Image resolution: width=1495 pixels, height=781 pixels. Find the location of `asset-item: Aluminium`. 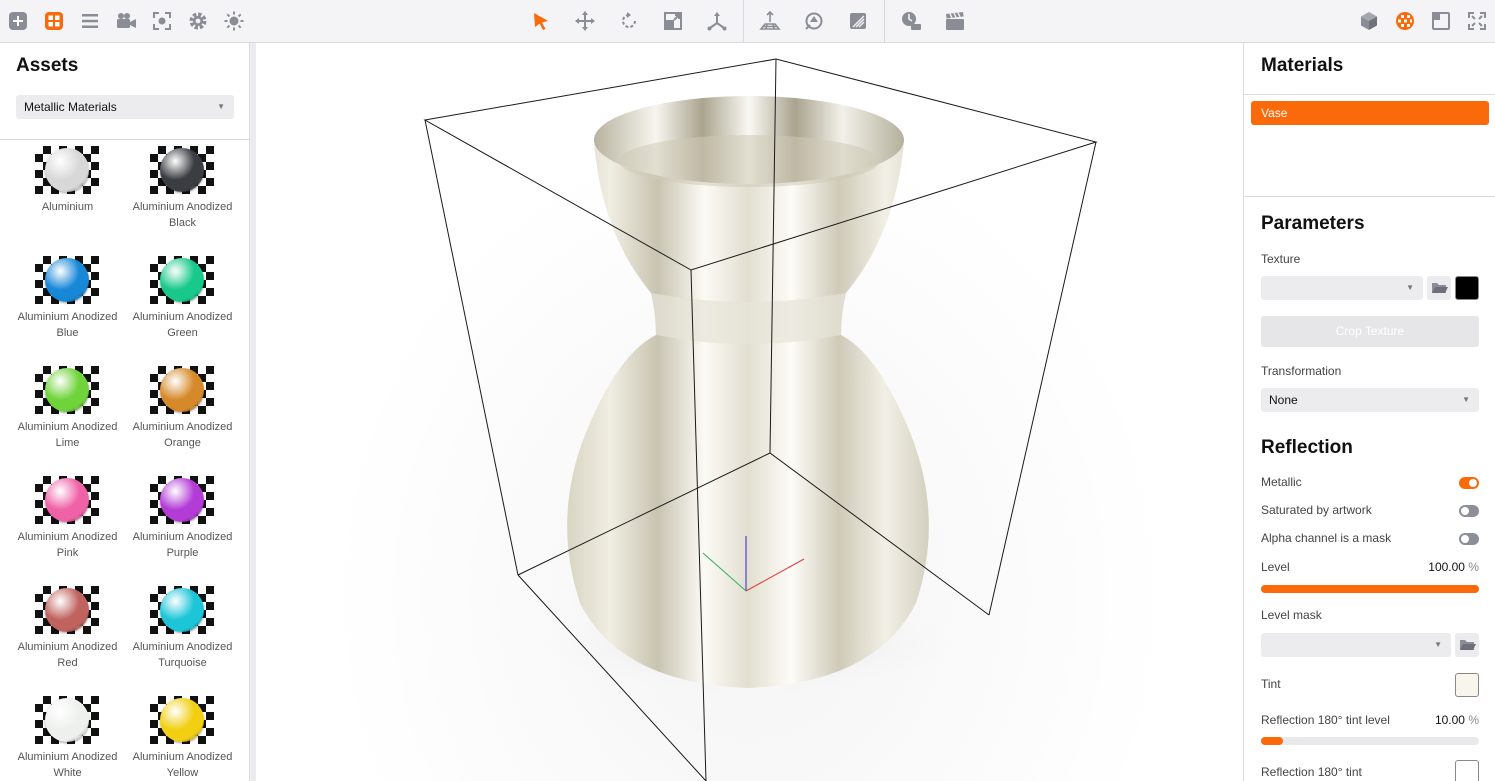

asset-item: Aluminium is located at coordinates (67, 199).